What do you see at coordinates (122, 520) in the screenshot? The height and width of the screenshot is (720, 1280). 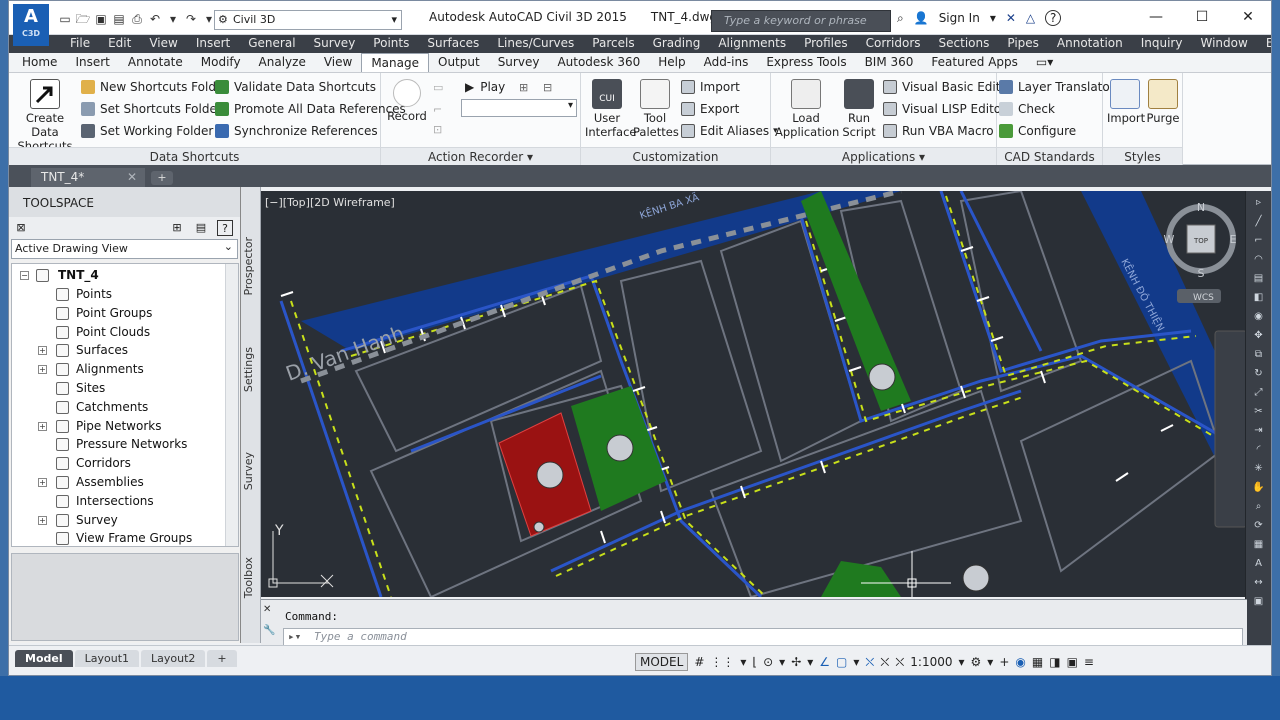 I see `tree-item-survey: + Survey` at bounding box center [122, 520].